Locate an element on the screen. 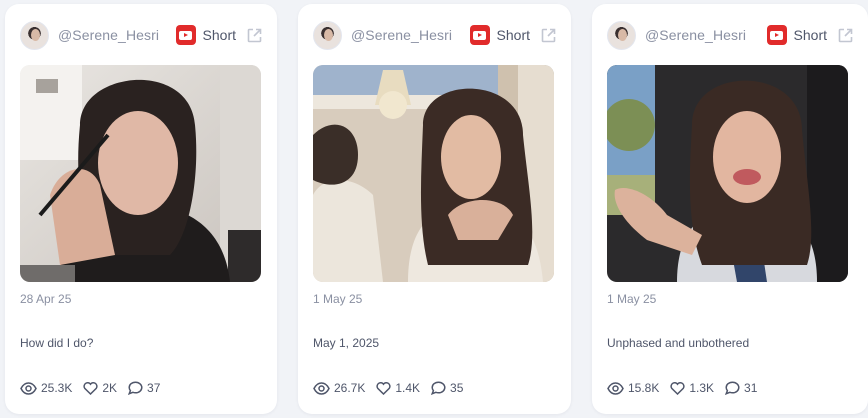 The height and width of the screenshot is (418, 868). comments-stat: 37 is located at coordinates (144, 388).